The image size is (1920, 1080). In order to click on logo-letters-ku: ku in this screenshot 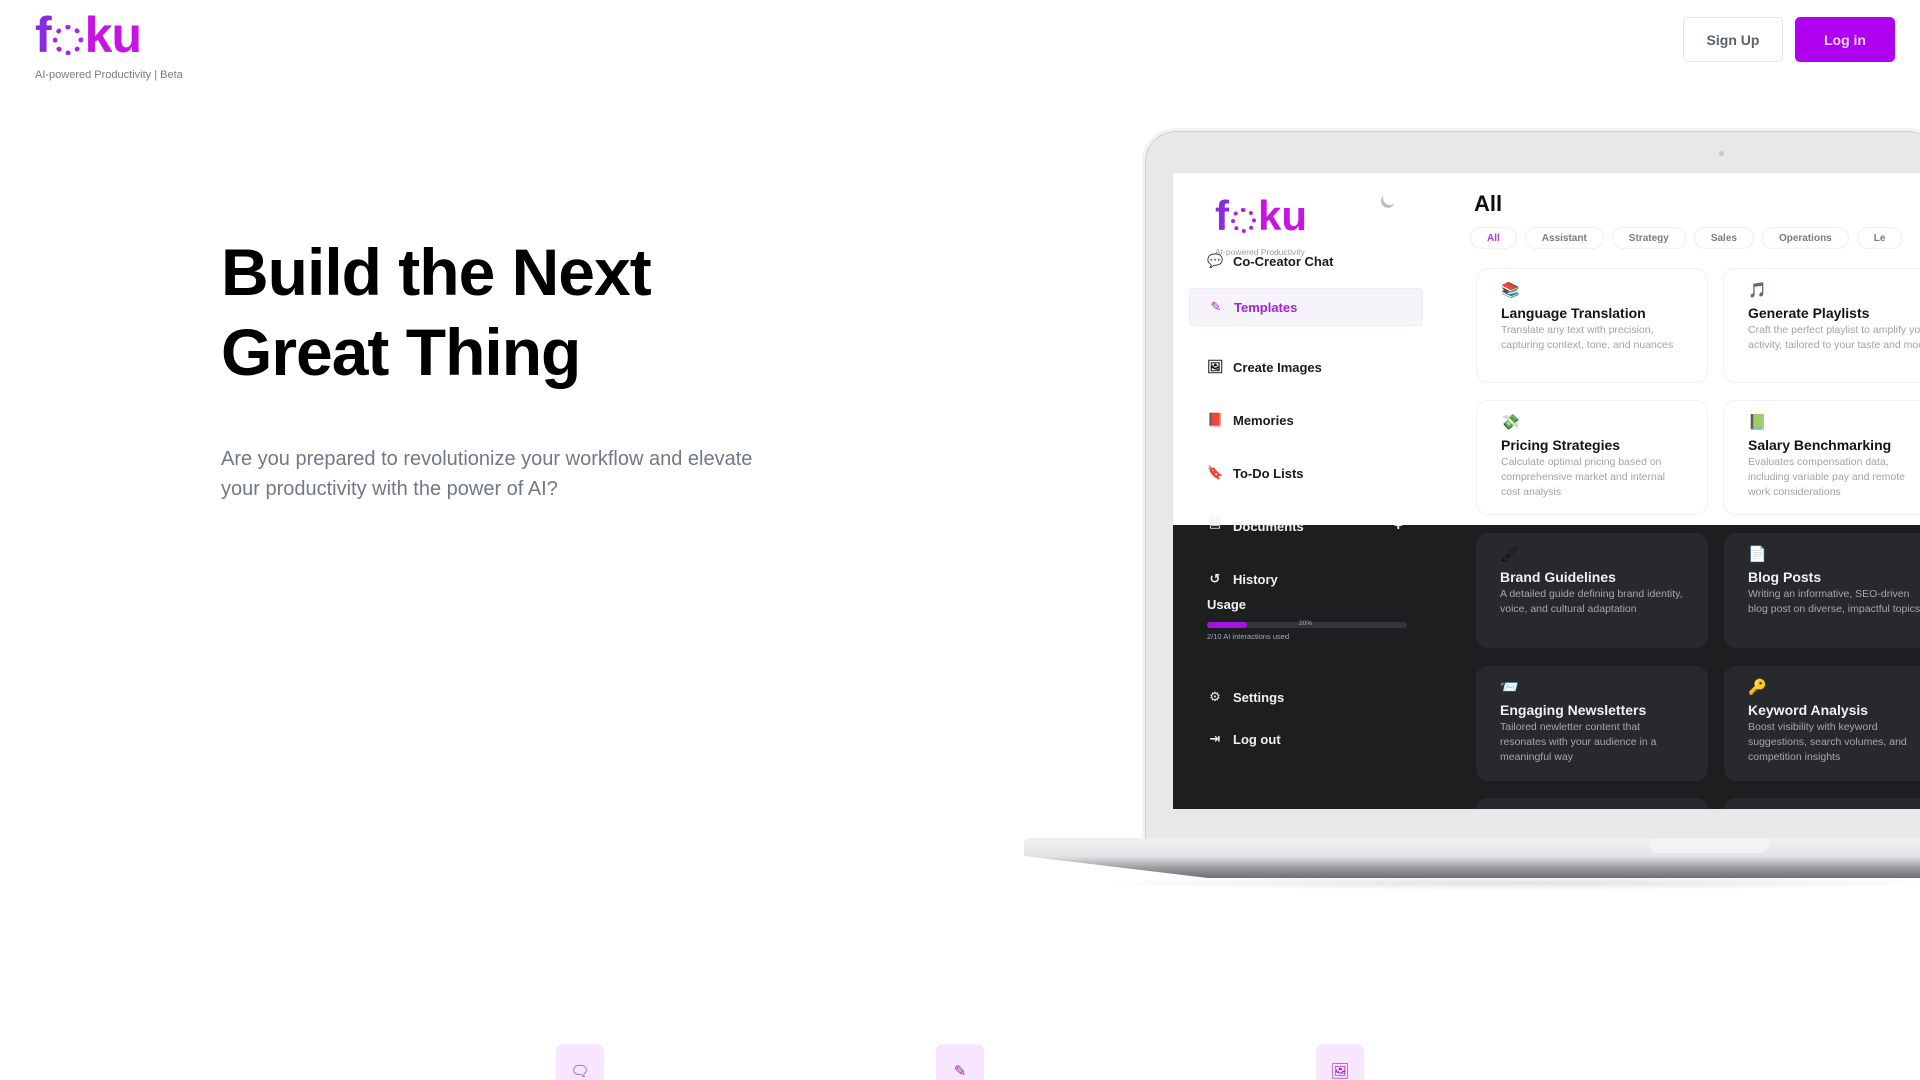, I will do `click(113, 35)`.